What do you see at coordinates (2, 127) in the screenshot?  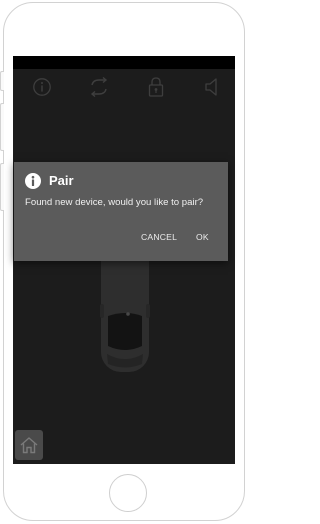 I see `phone-volume-up-button` at bounding box center [2, 127].